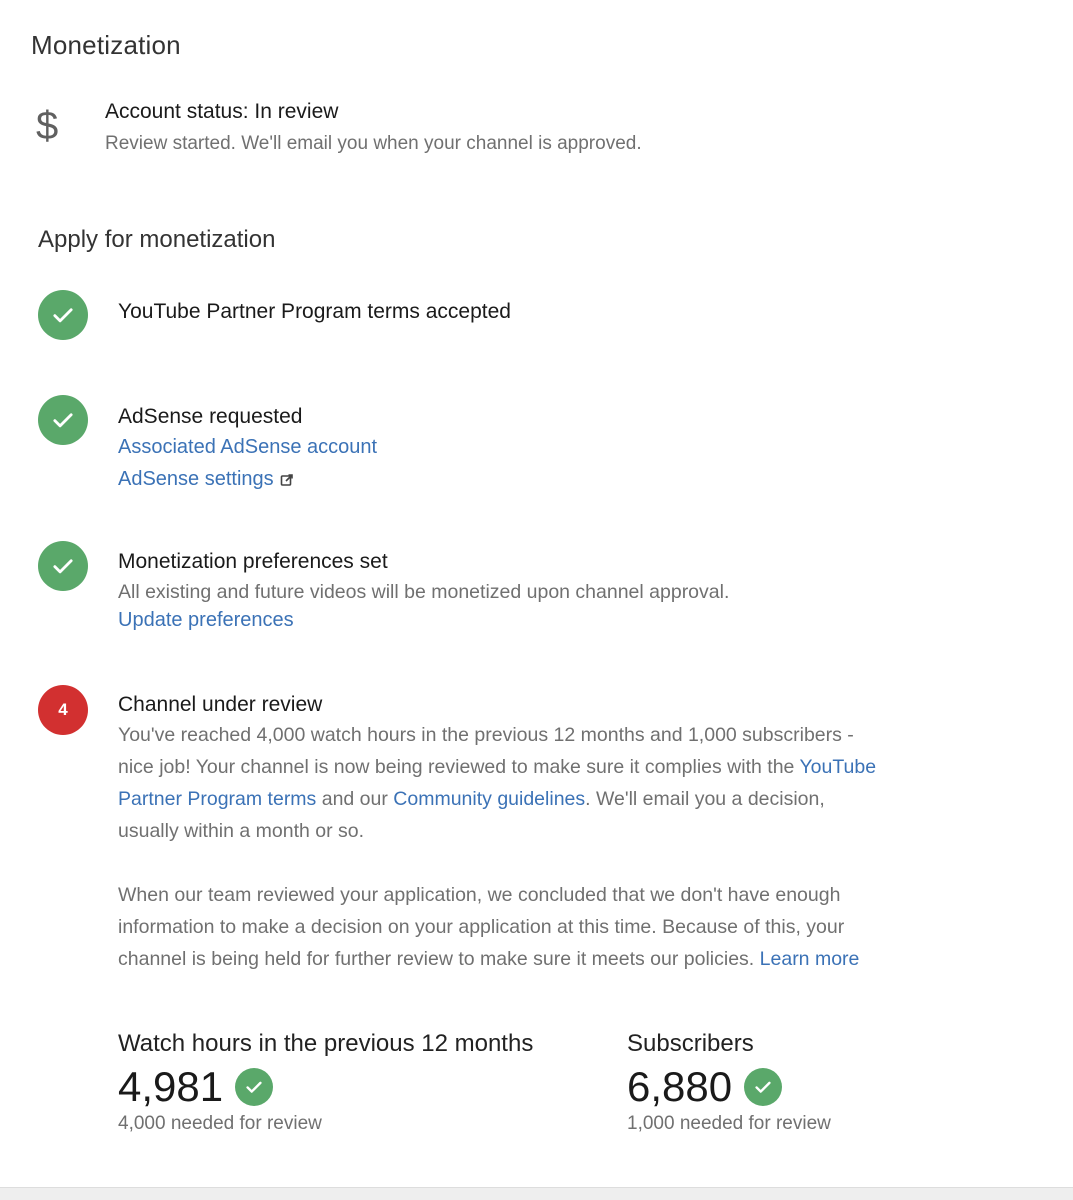 The image size is (1073, 1200). What do you see at coordinates (326, 1043) in the screenshot?
I see `watch-hours-label: Watch hours in the previous 12 months` at bounding box center [326, 1043].